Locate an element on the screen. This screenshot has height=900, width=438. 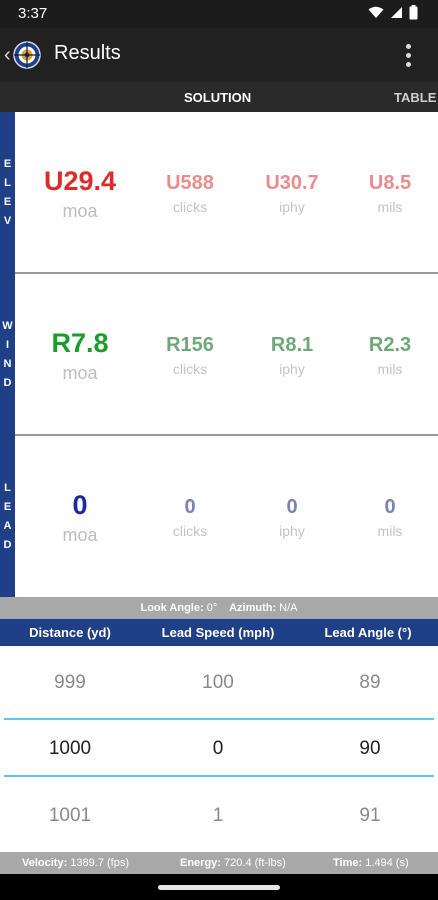
lead-clicks-value: 0 clicks is located at coordinates (190, 517).